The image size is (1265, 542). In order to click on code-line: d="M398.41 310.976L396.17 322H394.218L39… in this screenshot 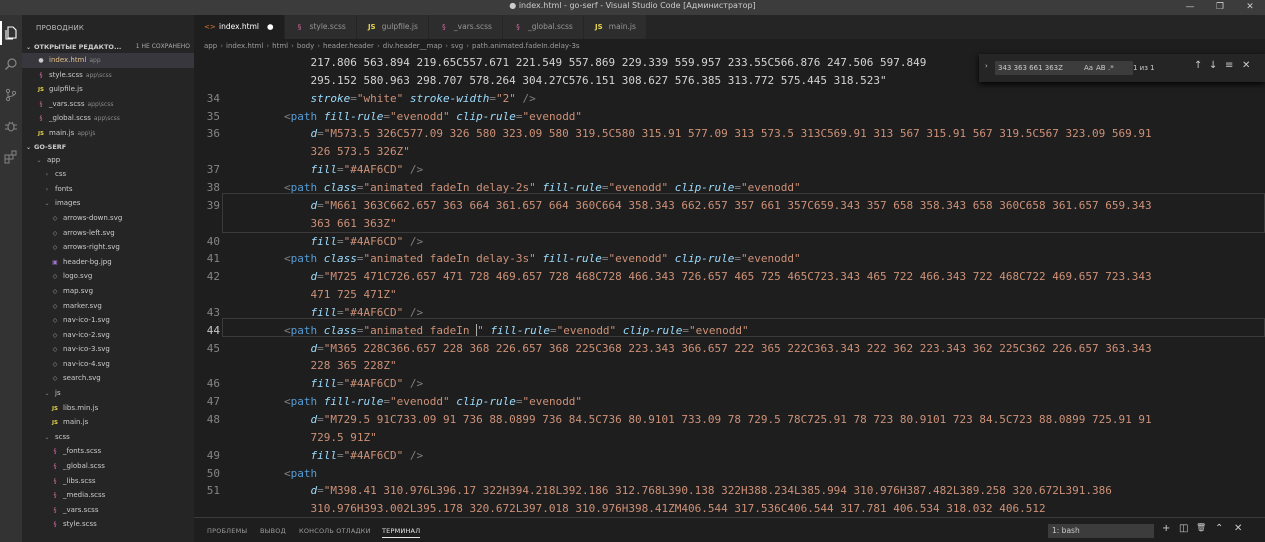, I will do `click(698, 490)`.